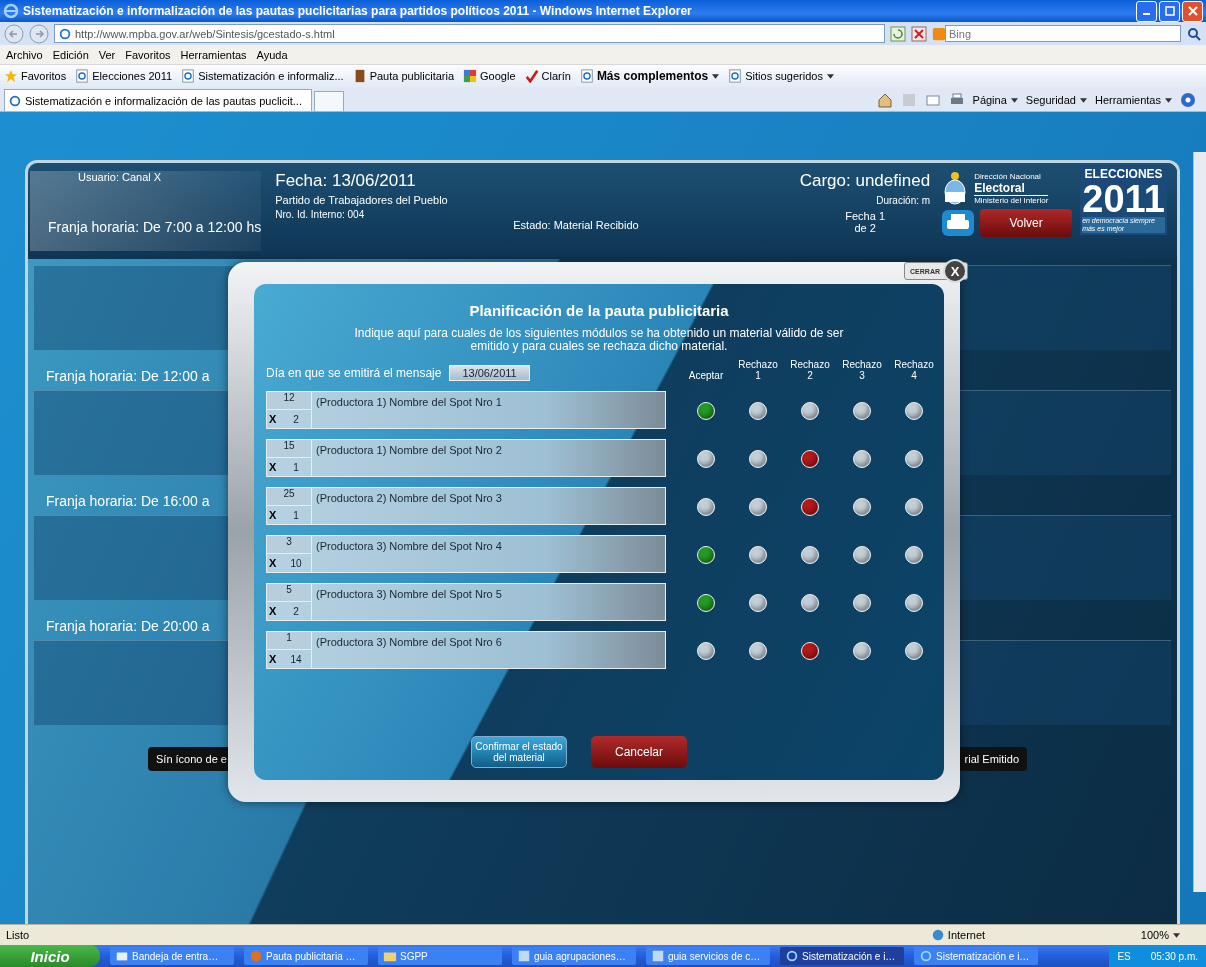 The width and height of the screenshot is (1206, 967). What do you see at coordinates (1063, 33) in the screenshot?
I see `search-field: Bing` at bounding box center [1063, 33].